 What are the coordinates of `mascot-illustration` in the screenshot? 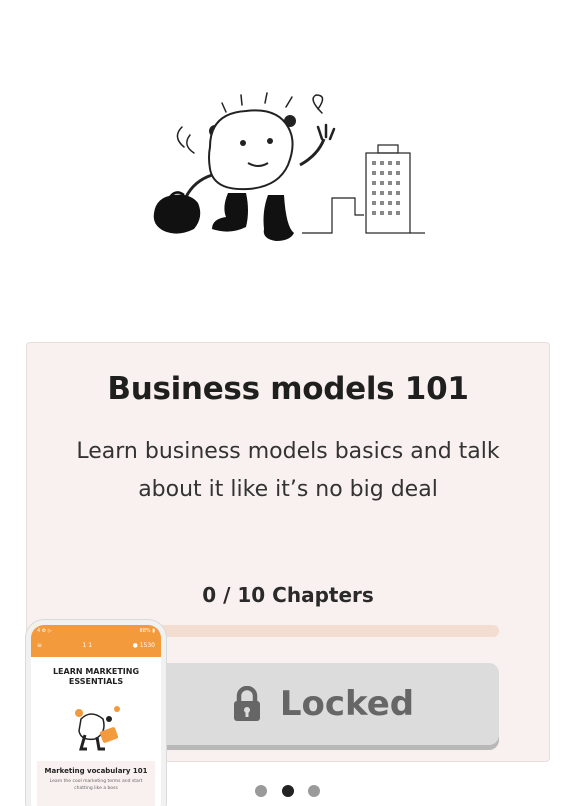 It's located at (289, 166).